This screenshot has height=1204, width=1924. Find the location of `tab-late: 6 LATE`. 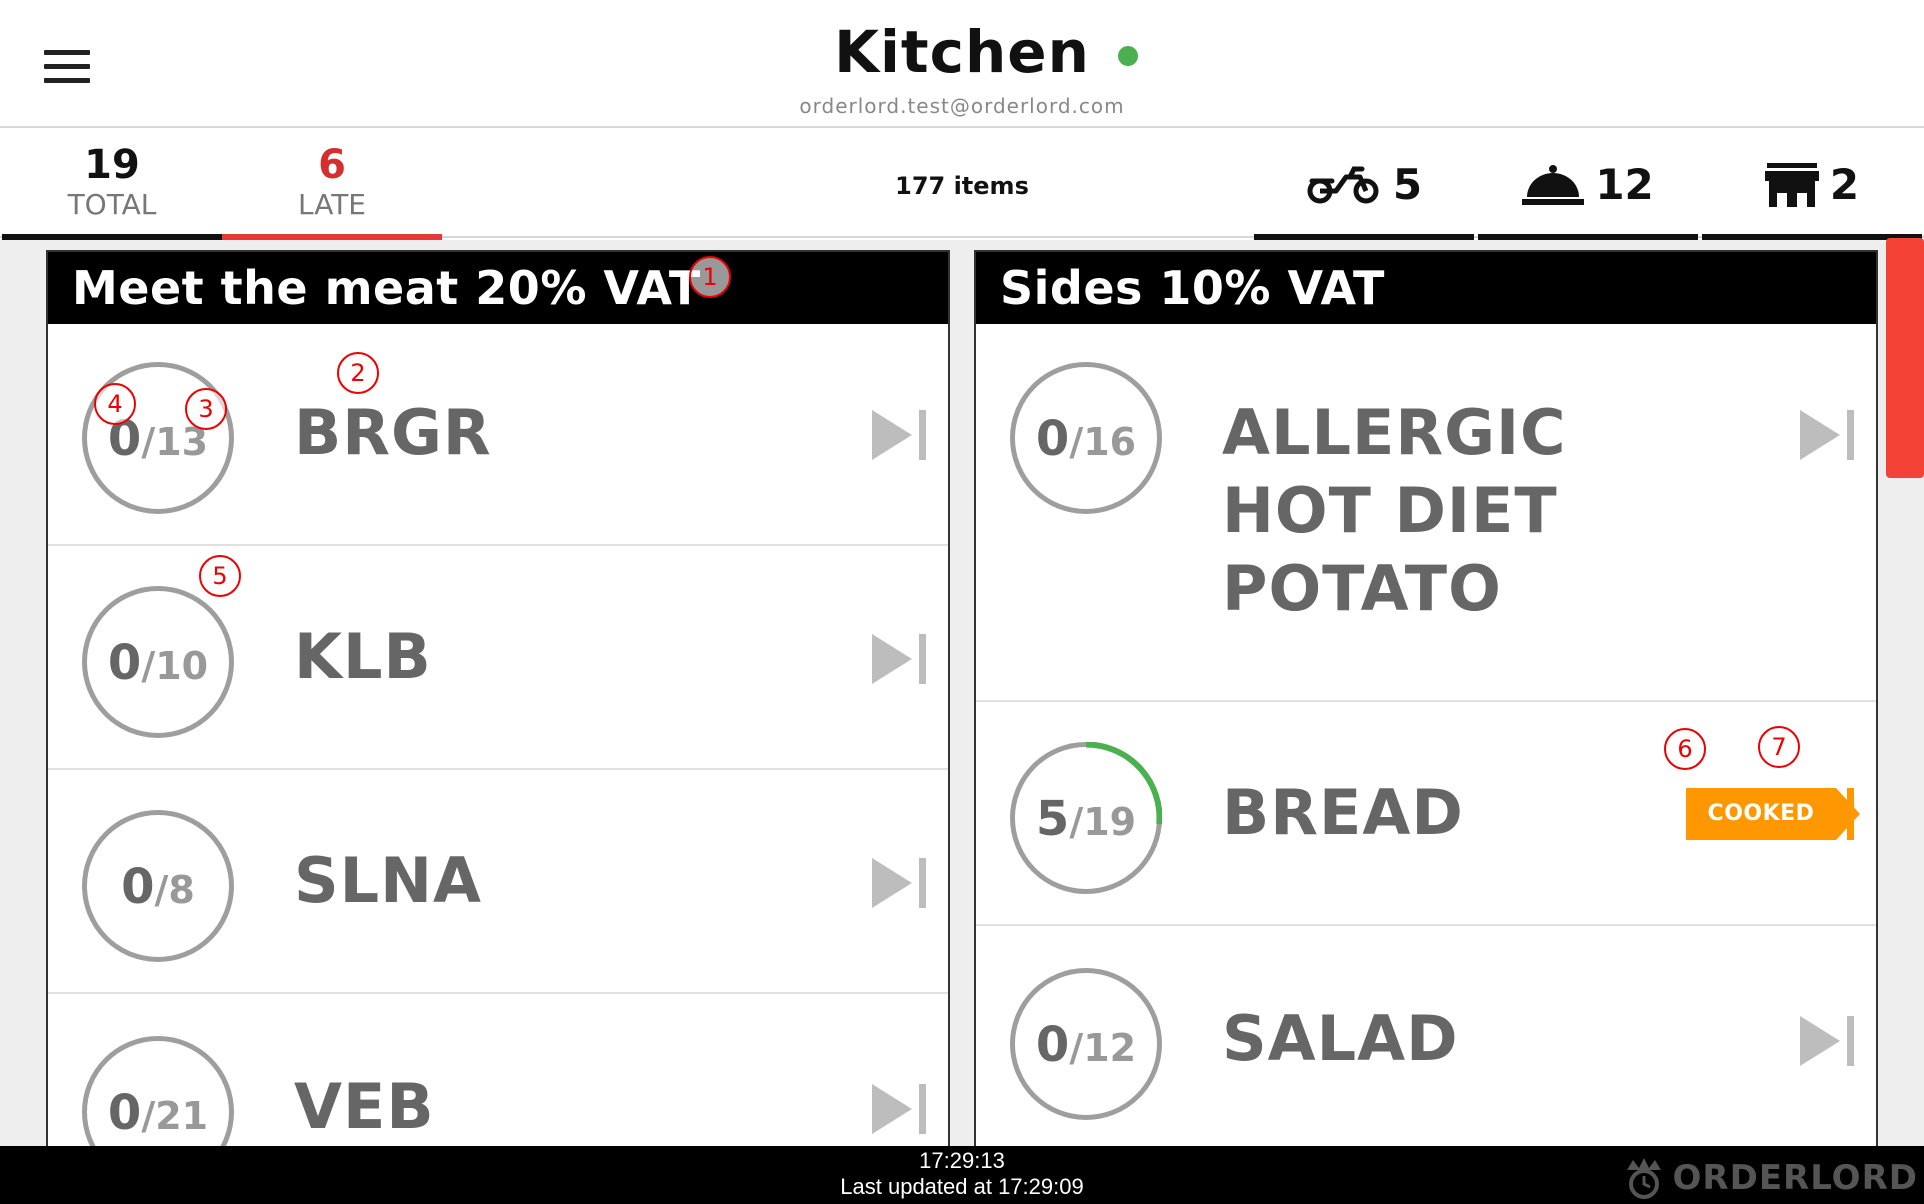

tab-late: 6 LATE is located at coordinates (332, 186).